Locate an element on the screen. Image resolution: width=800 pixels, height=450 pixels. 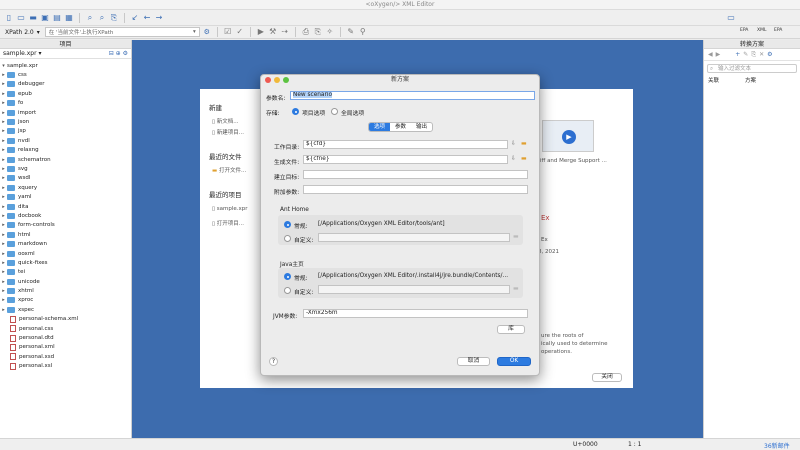
xpath-version-select: XPath 2.0 ▾ is located at coordinates (22, 32).